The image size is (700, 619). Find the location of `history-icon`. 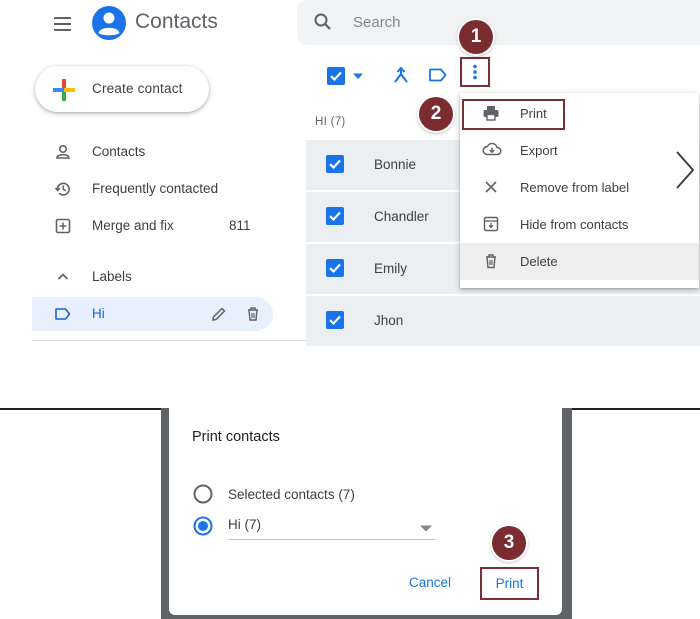

history-icon is located at coordinates (63, 189).